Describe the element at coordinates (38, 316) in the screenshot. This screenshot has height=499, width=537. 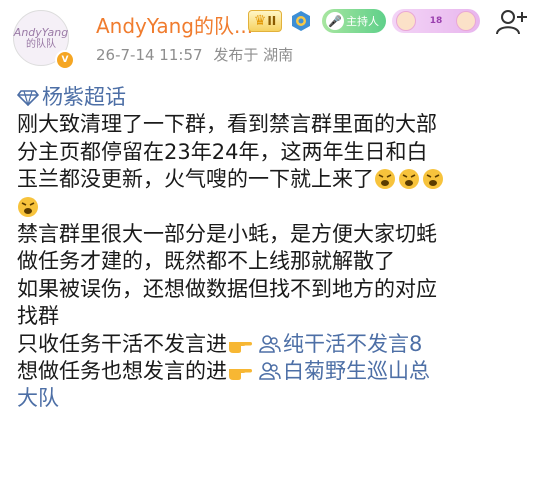
I see `text-line: 找群` at that location.